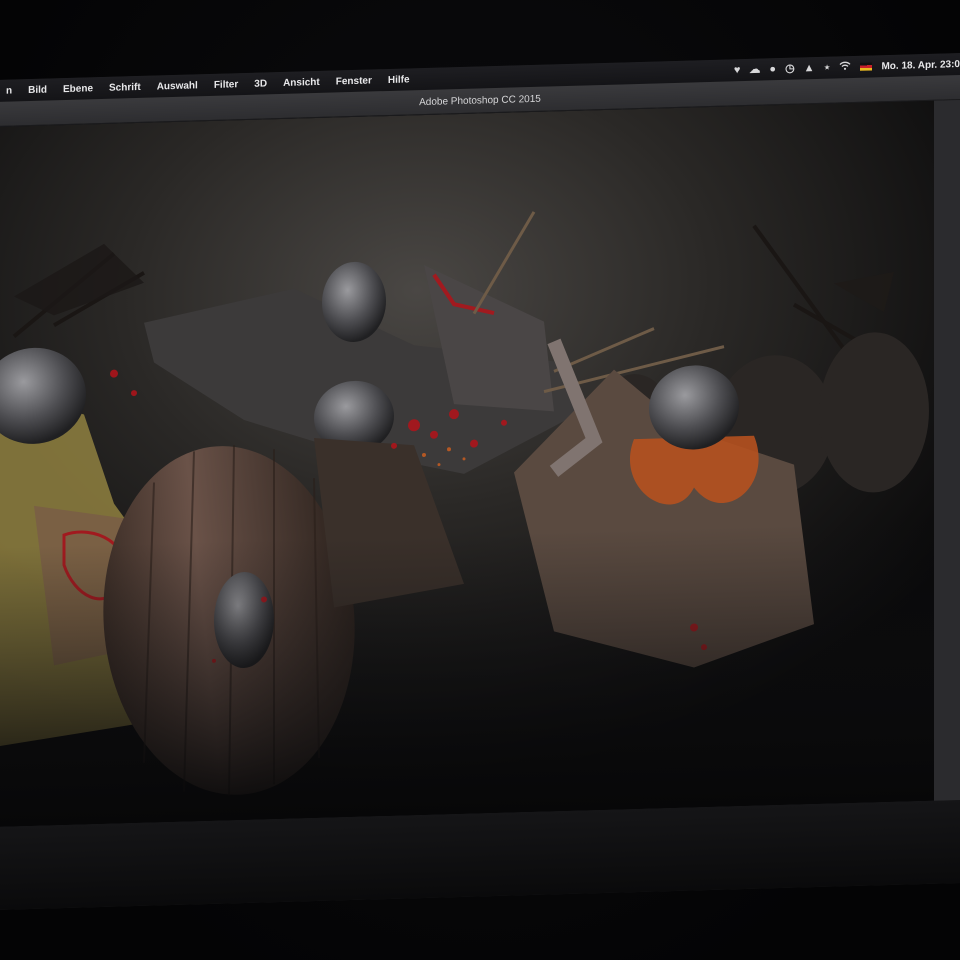 The image size is (960, 960). What do you see at coordinates (354, 81) in the screenshot?
I see `menu-item-window: Fenster` at bounding box center [354, 81].